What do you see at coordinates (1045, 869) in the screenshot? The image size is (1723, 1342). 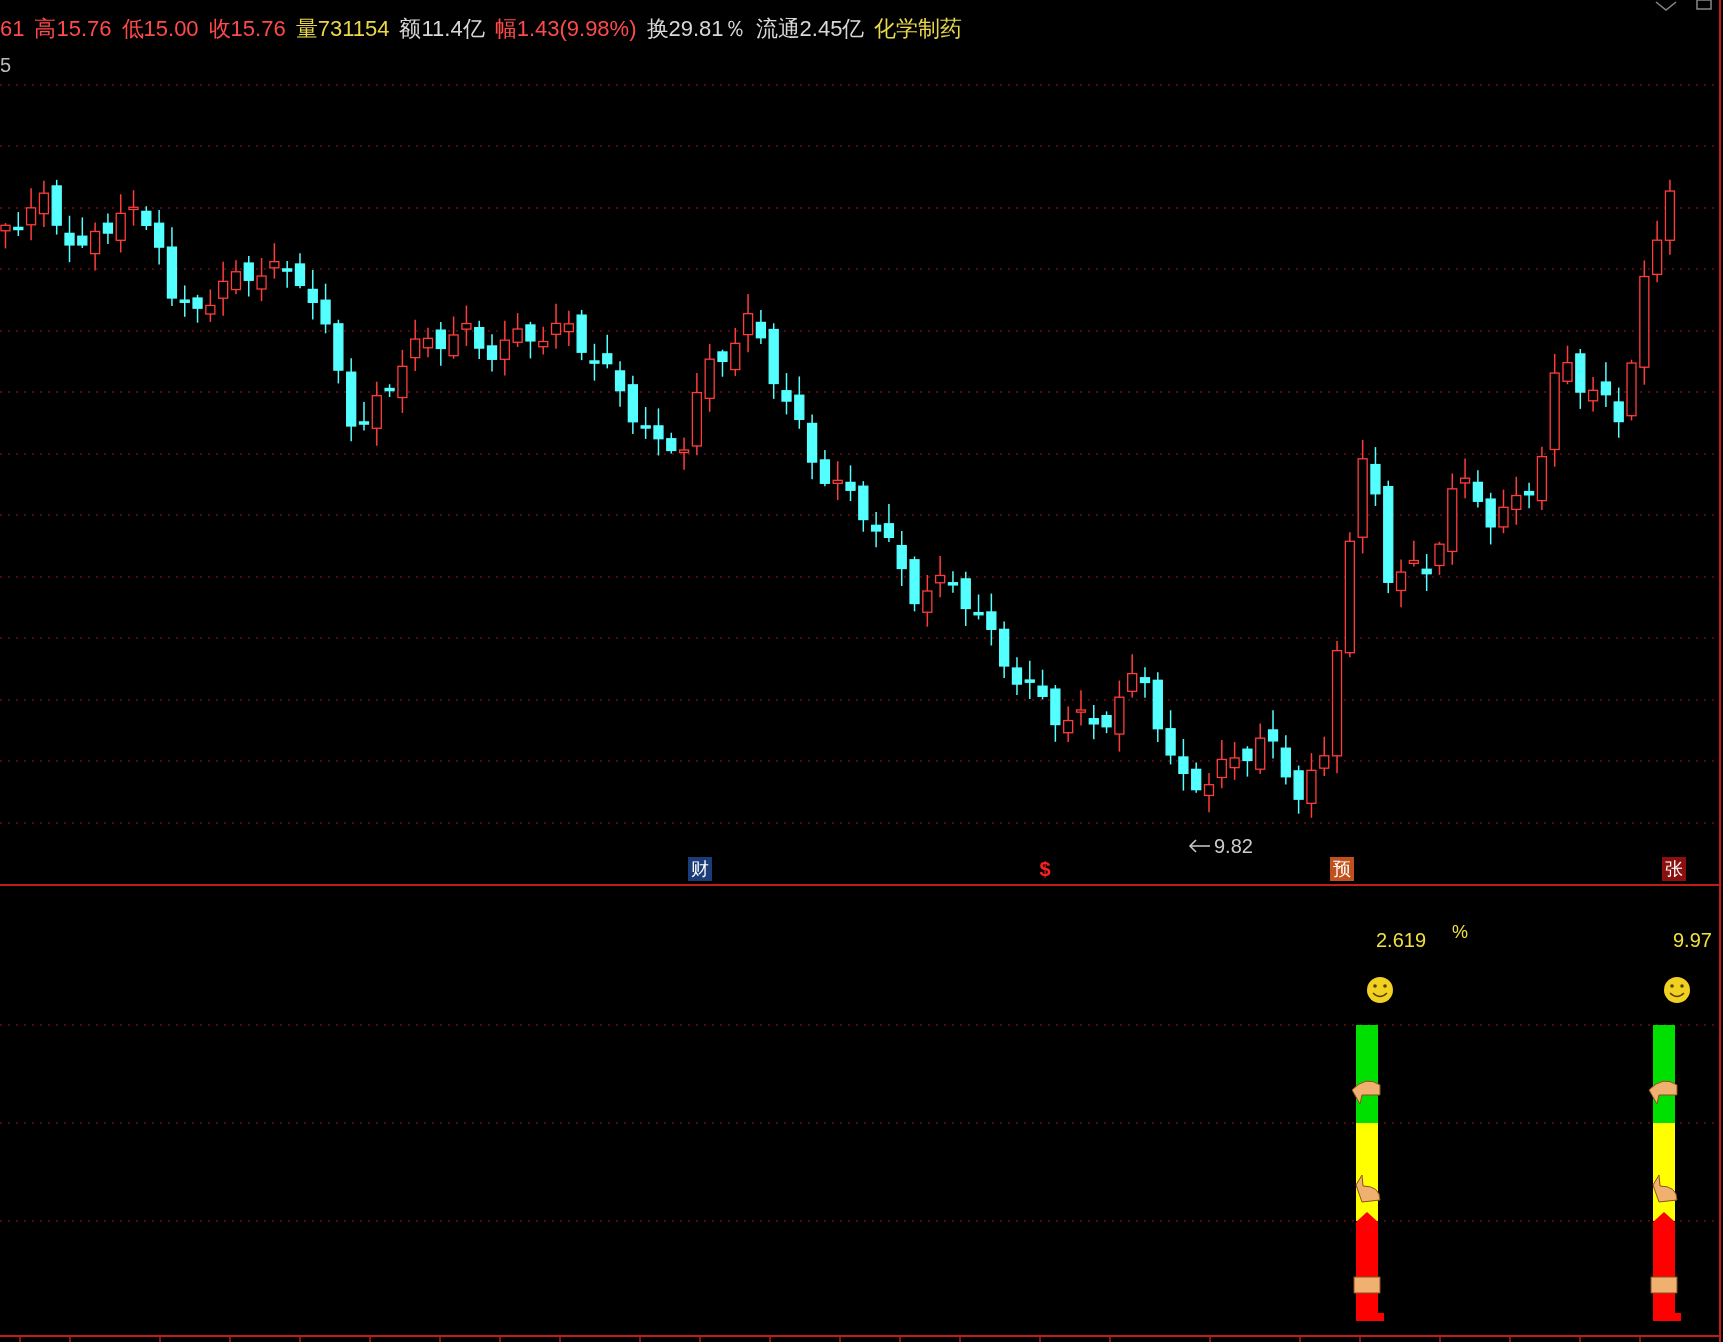 I see `event-marker: $` at bounding box center [1045, 869].